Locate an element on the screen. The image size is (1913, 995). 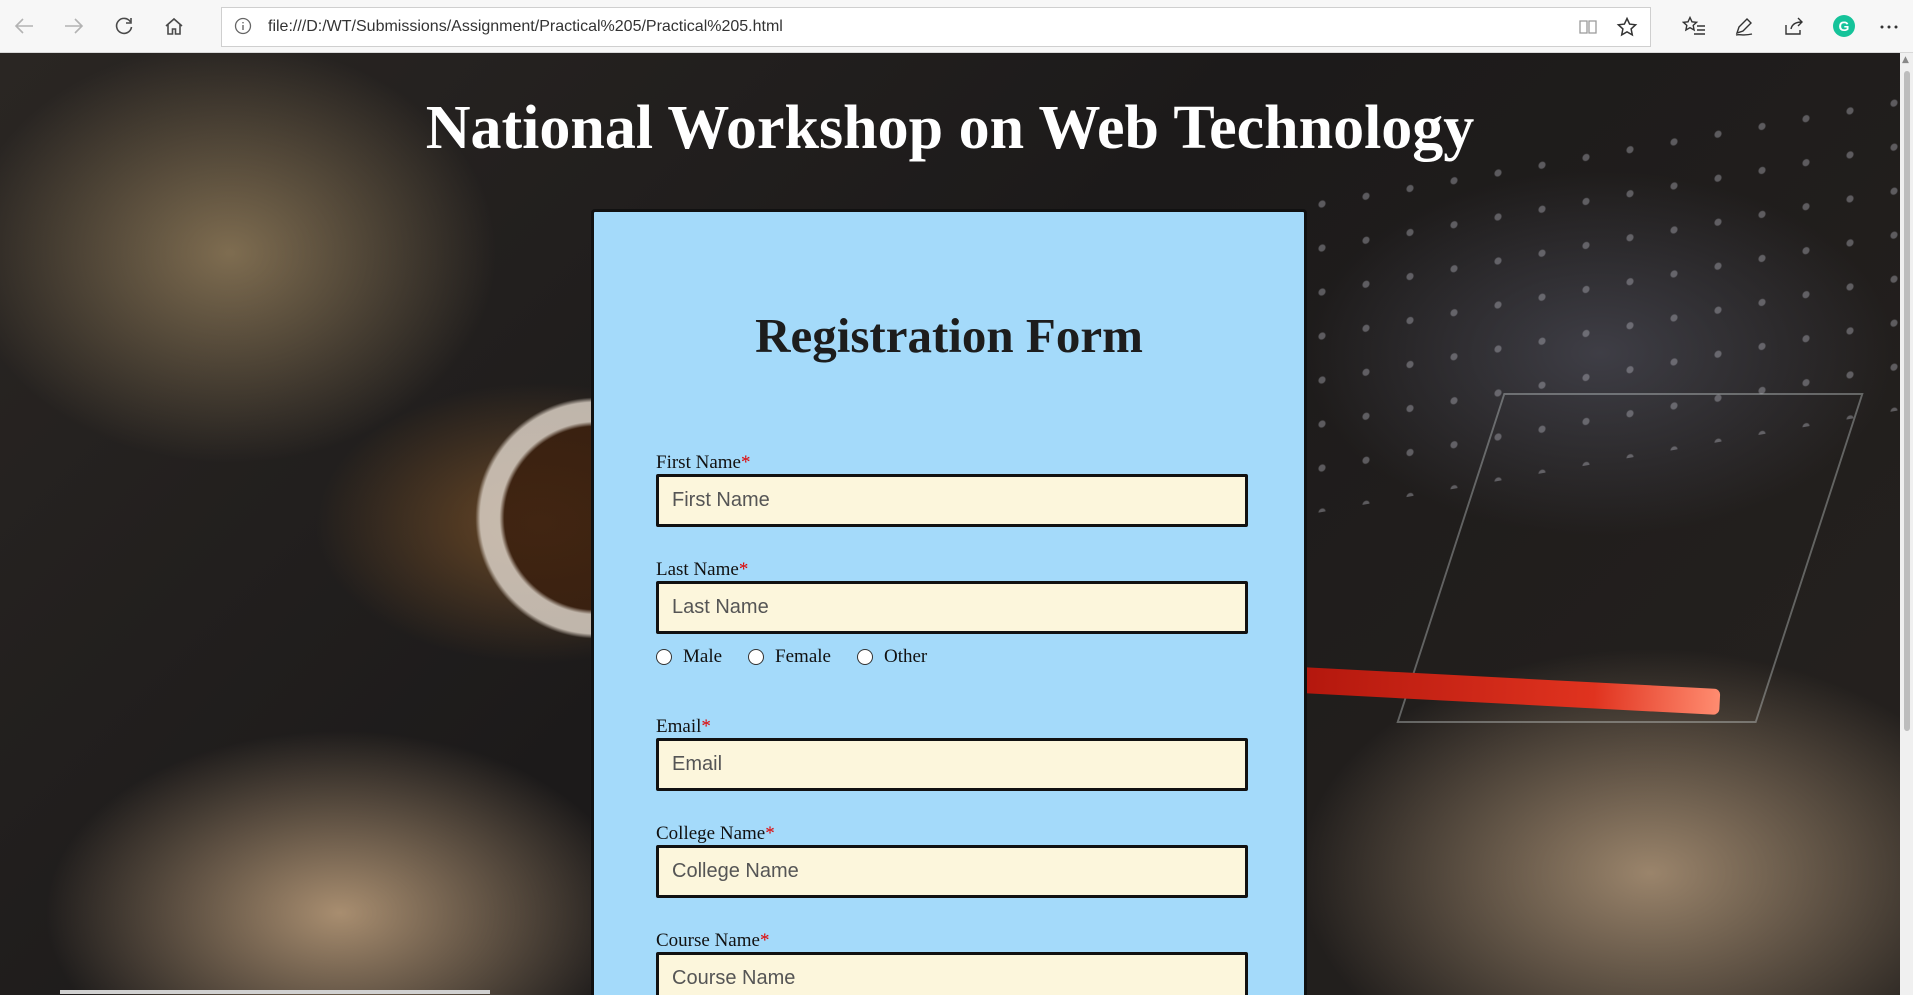
refresh-icon is located at coordinates (124, 26).